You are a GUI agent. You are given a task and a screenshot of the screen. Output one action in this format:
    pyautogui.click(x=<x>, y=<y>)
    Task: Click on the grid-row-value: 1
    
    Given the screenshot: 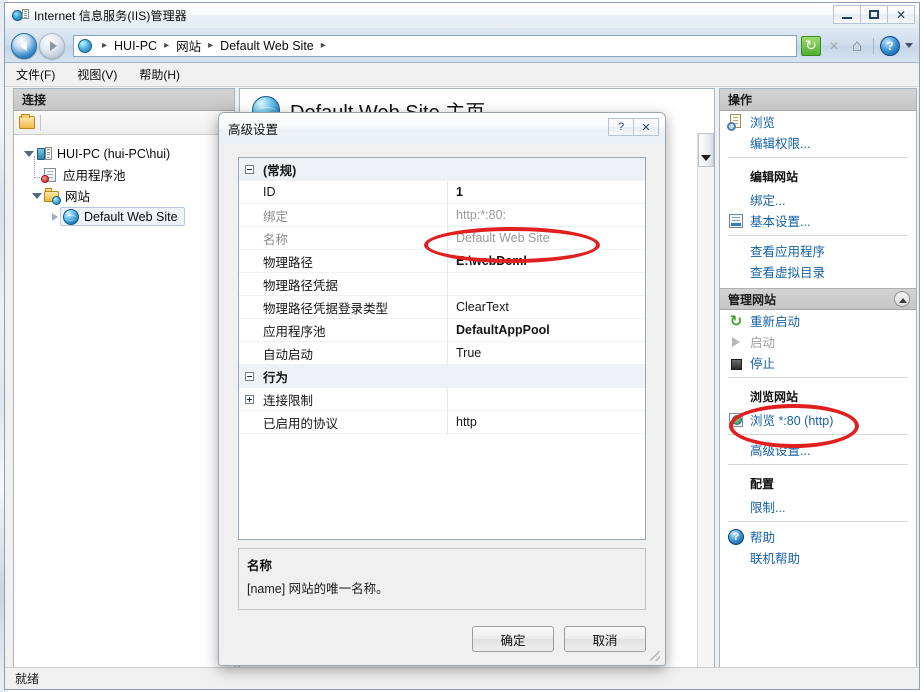 What is the action you would take?
    pyautogui.click(x=546, y=192)
    